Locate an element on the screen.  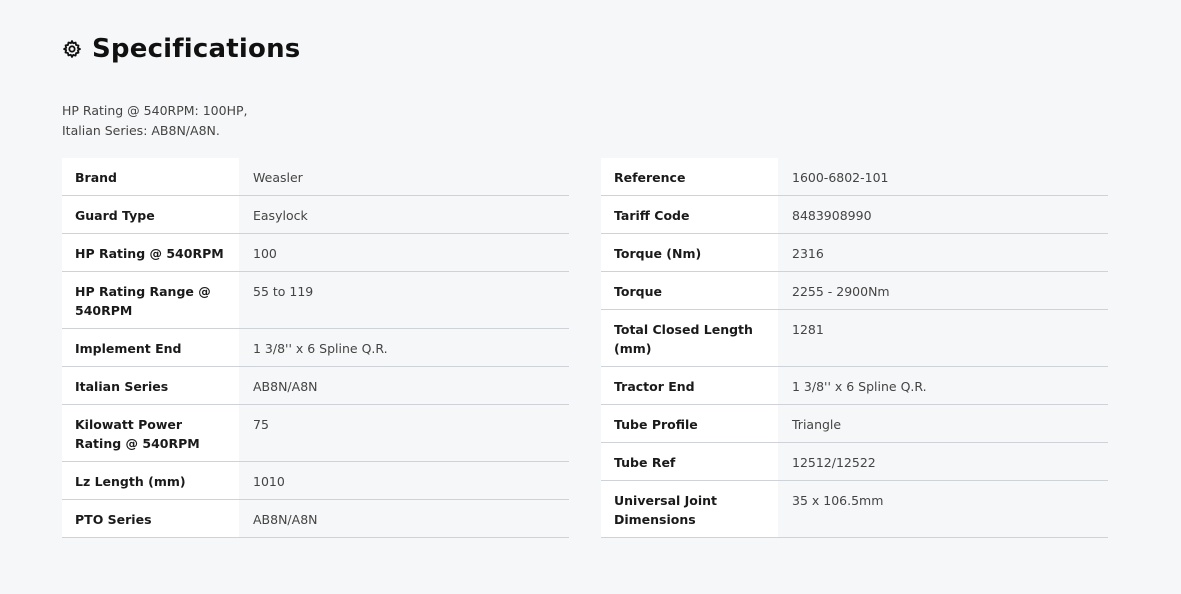
spec-row: Italian Series AB8N/A8N is located at coordinates (315, 385).